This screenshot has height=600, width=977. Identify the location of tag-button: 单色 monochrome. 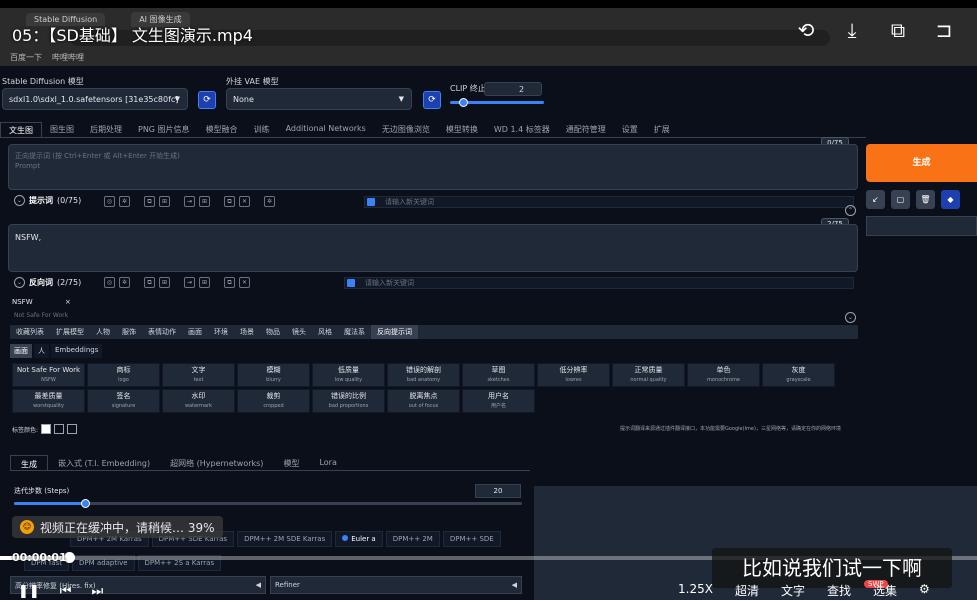
(723, 375).